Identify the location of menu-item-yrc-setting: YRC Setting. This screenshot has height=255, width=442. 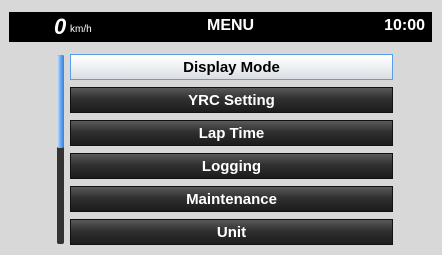
(231, 100).